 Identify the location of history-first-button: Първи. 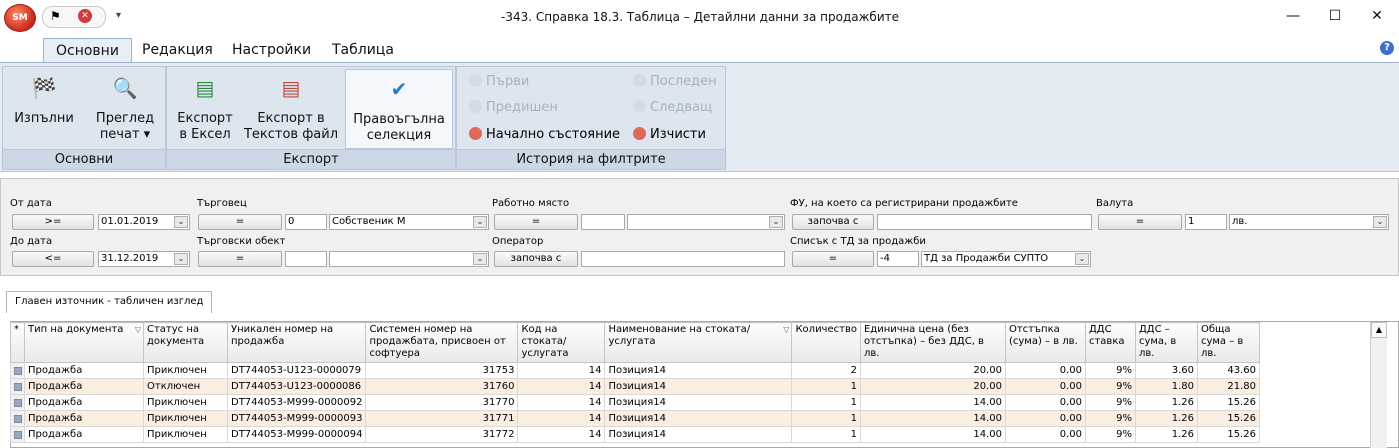
(499, 82).